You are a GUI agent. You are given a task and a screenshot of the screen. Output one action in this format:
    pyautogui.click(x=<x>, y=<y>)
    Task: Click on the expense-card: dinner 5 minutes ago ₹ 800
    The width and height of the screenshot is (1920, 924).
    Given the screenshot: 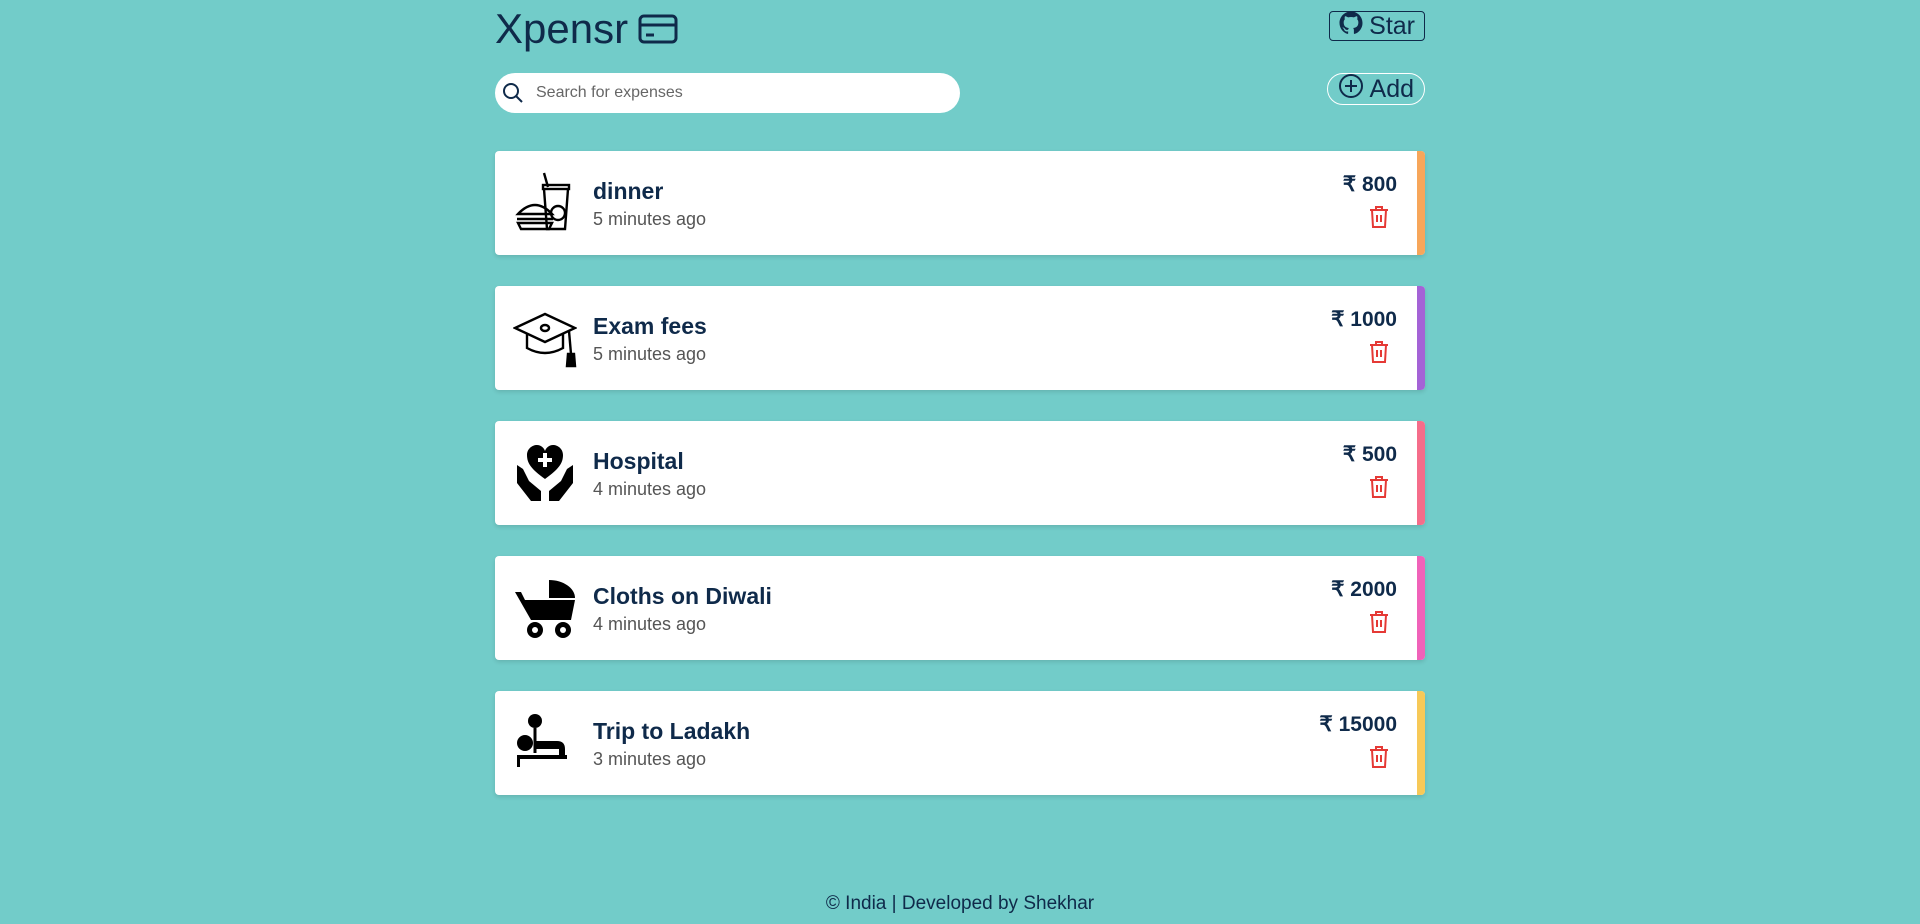 What is the action you would take?
    pyautogui.click(x=960, y=203)
    